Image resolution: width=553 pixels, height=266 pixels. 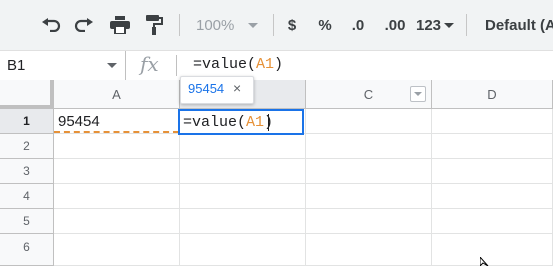 What do you see at coordinates (237, 88) in the screenshot?
I see `close-icon: ×` at bounding box center [237, 88].